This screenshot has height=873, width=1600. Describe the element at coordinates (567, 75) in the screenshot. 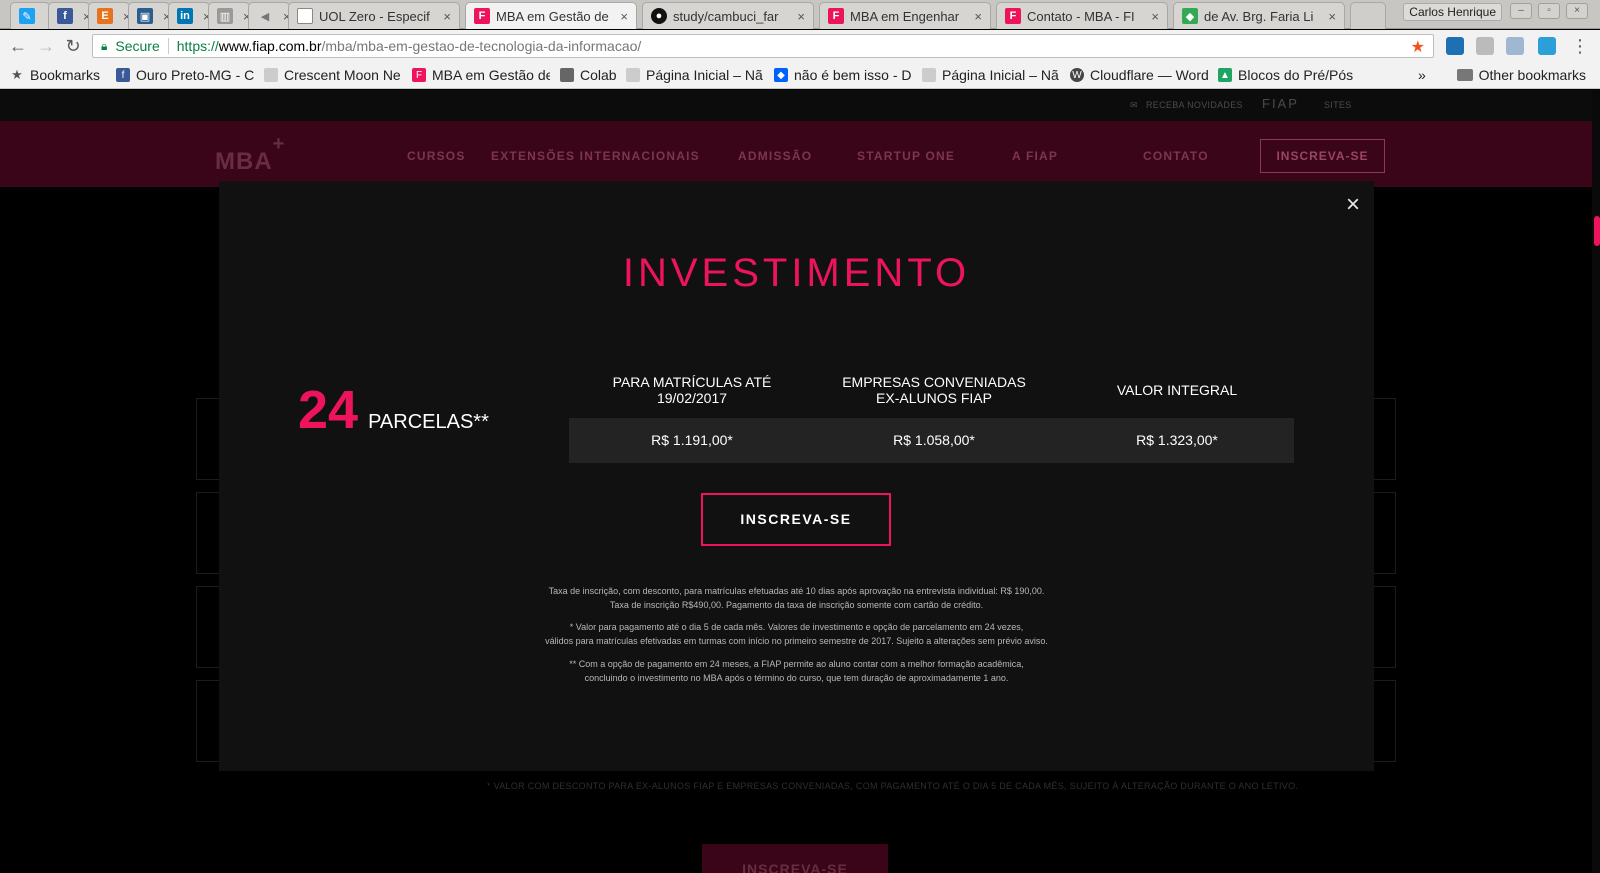

I see `folder-icon` at that location.